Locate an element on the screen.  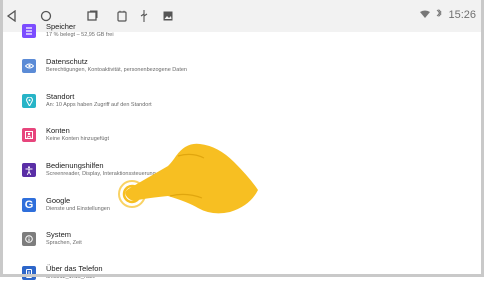
settings-item-about-phone: Über das Telefon ums512_1h10_Natv is located at coordinates (238, 279).